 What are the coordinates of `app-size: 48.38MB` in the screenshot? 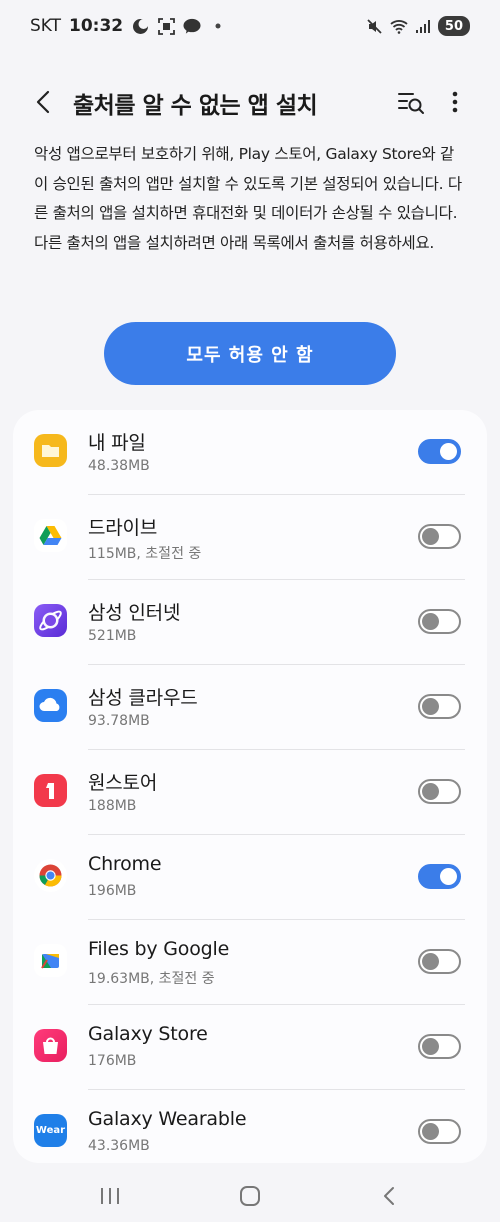 It's located at (119, 466).